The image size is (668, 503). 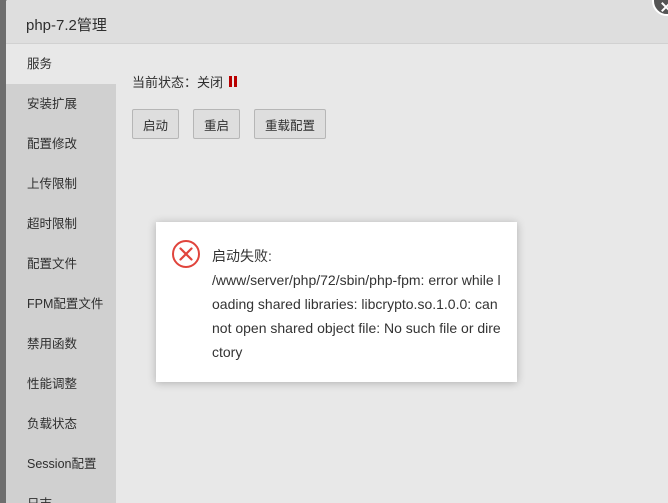 I want to click on error-title: 启动失败:, so click(x=242, y=256).